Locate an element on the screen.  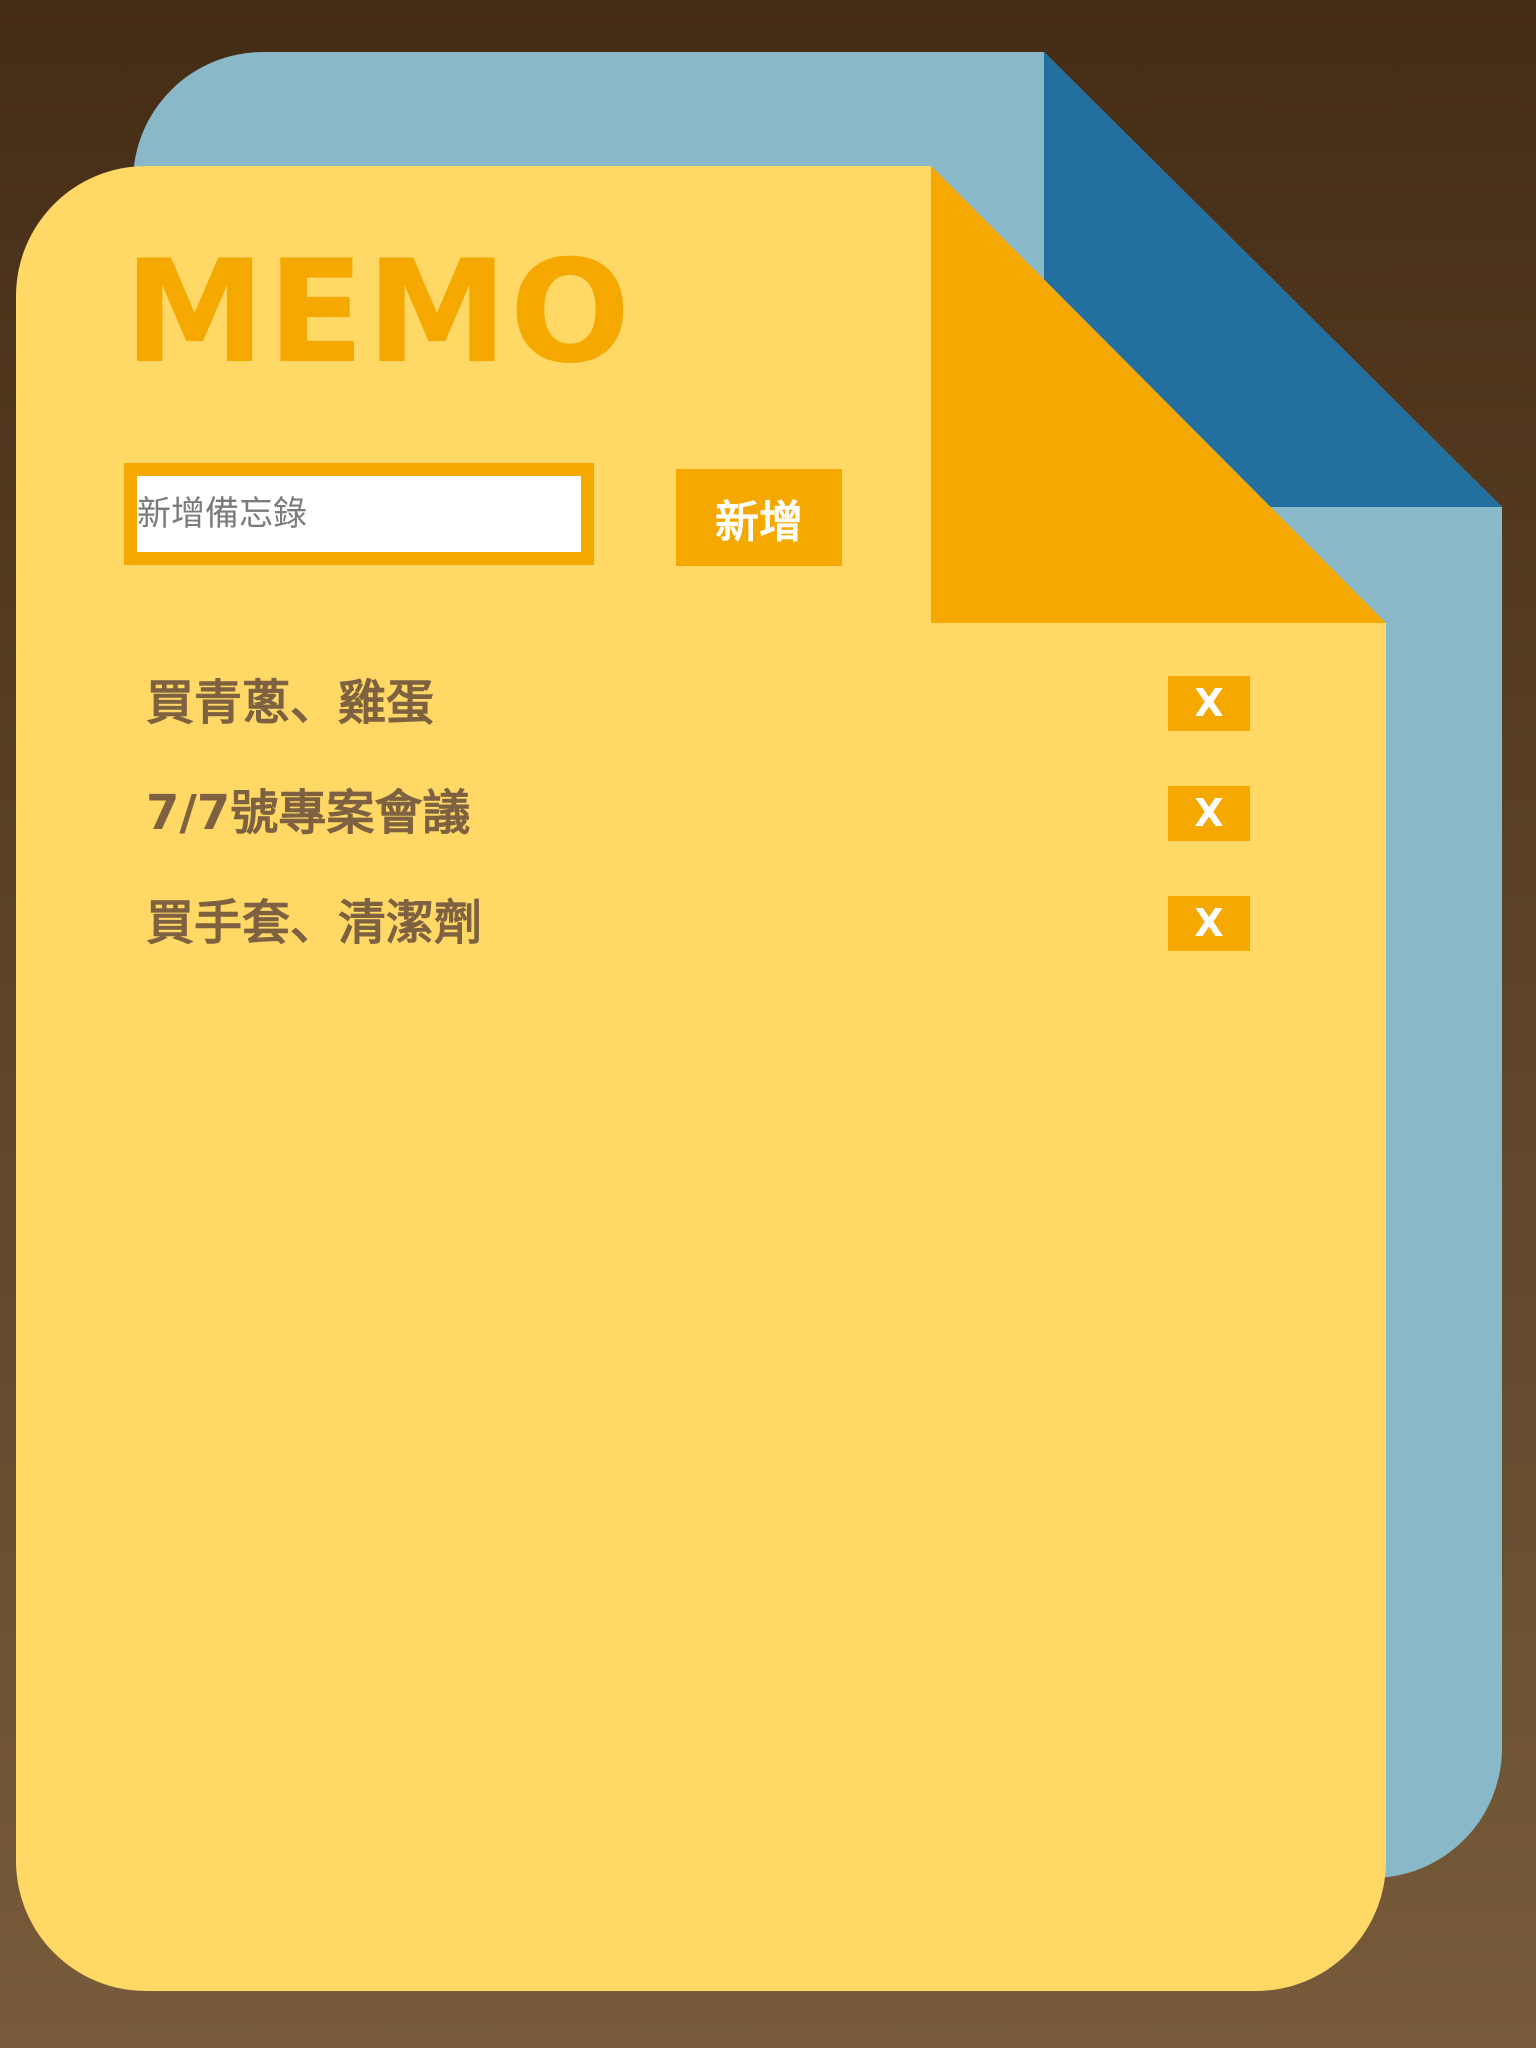
memo-item: 買青蔥、雞蛋 X is located at coordinates (699, 728).